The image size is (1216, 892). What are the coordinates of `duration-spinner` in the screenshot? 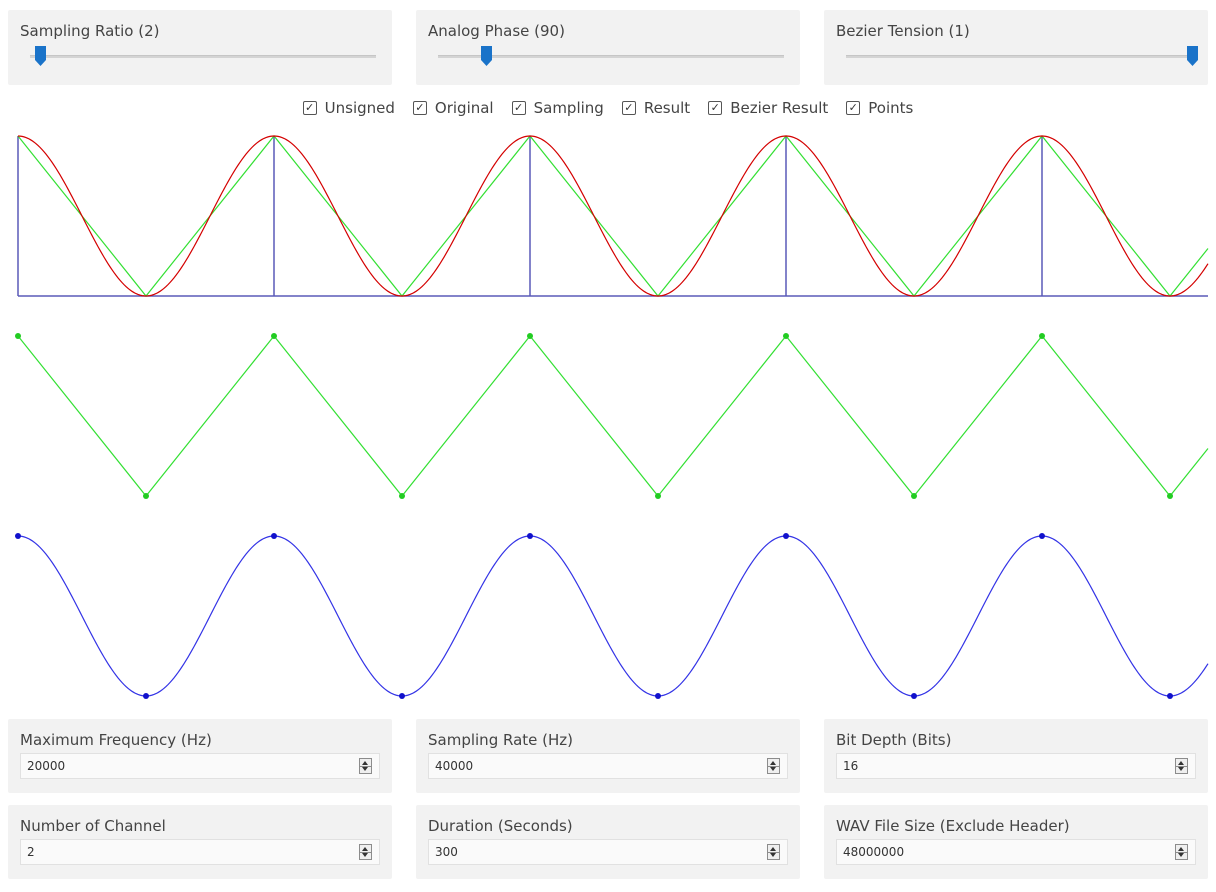 It's located at (773, 852).